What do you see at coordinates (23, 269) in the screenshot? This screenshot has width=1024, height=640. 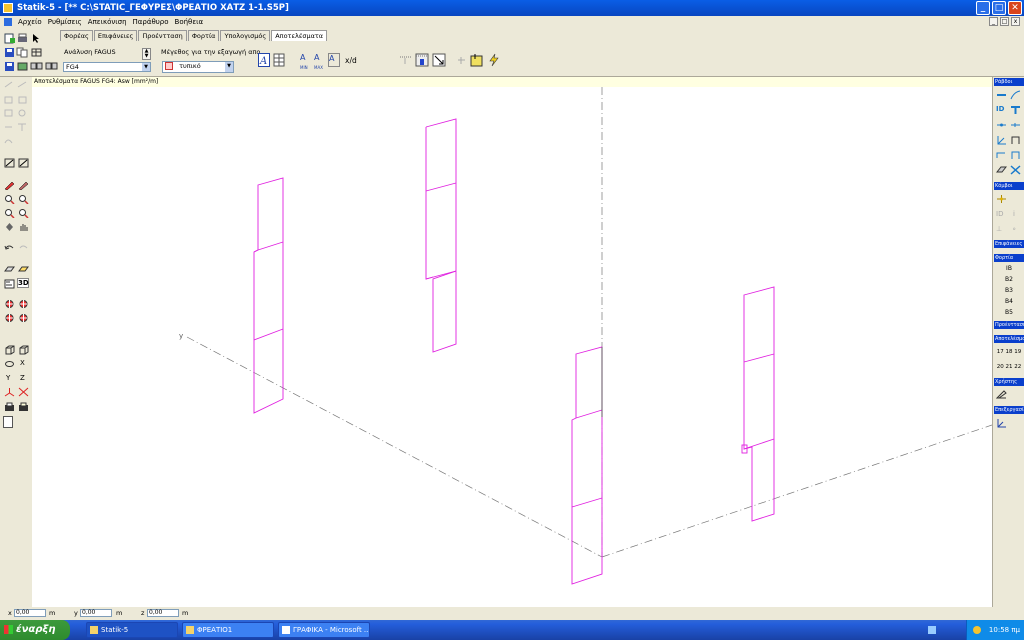 I see `plane-edit-icon` at bounding box center [23, 269].